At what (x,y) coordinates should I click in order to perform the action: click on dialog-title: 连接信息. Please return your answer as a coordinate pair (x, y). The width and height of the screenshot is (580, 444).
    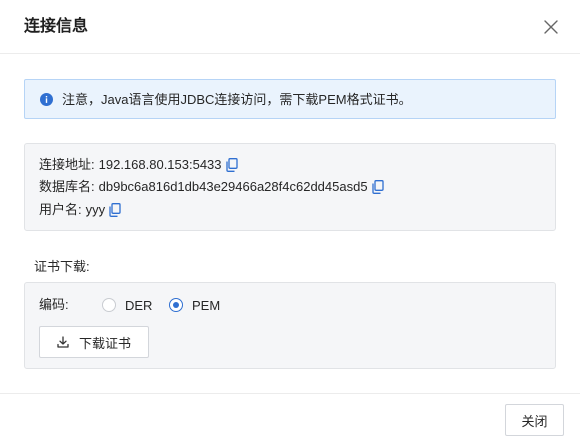
    Looking at the image, I should click on (56, 26).